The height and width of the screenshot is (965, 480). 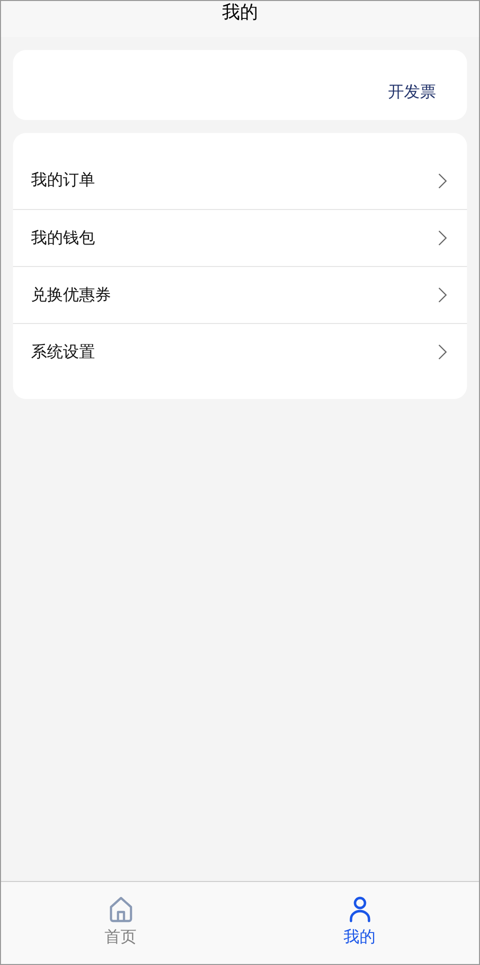 What do you see at coordinates (120, 923) in the screenshot?
I see `tab: 首页` at bounding box center [120, 923].